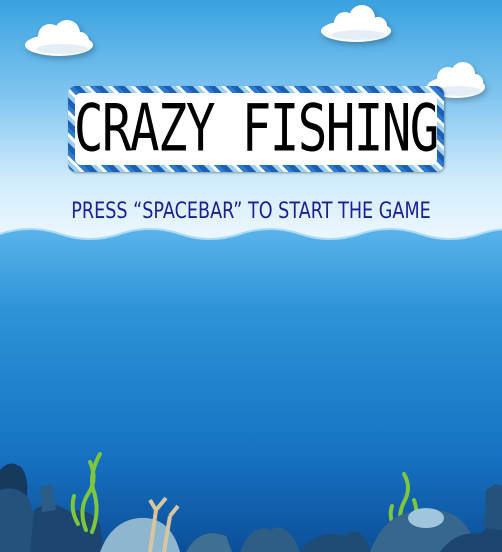 Image resolution: width=502 pixels, height=552 pixels. I want to click on coral-icon, so click(236, 524).